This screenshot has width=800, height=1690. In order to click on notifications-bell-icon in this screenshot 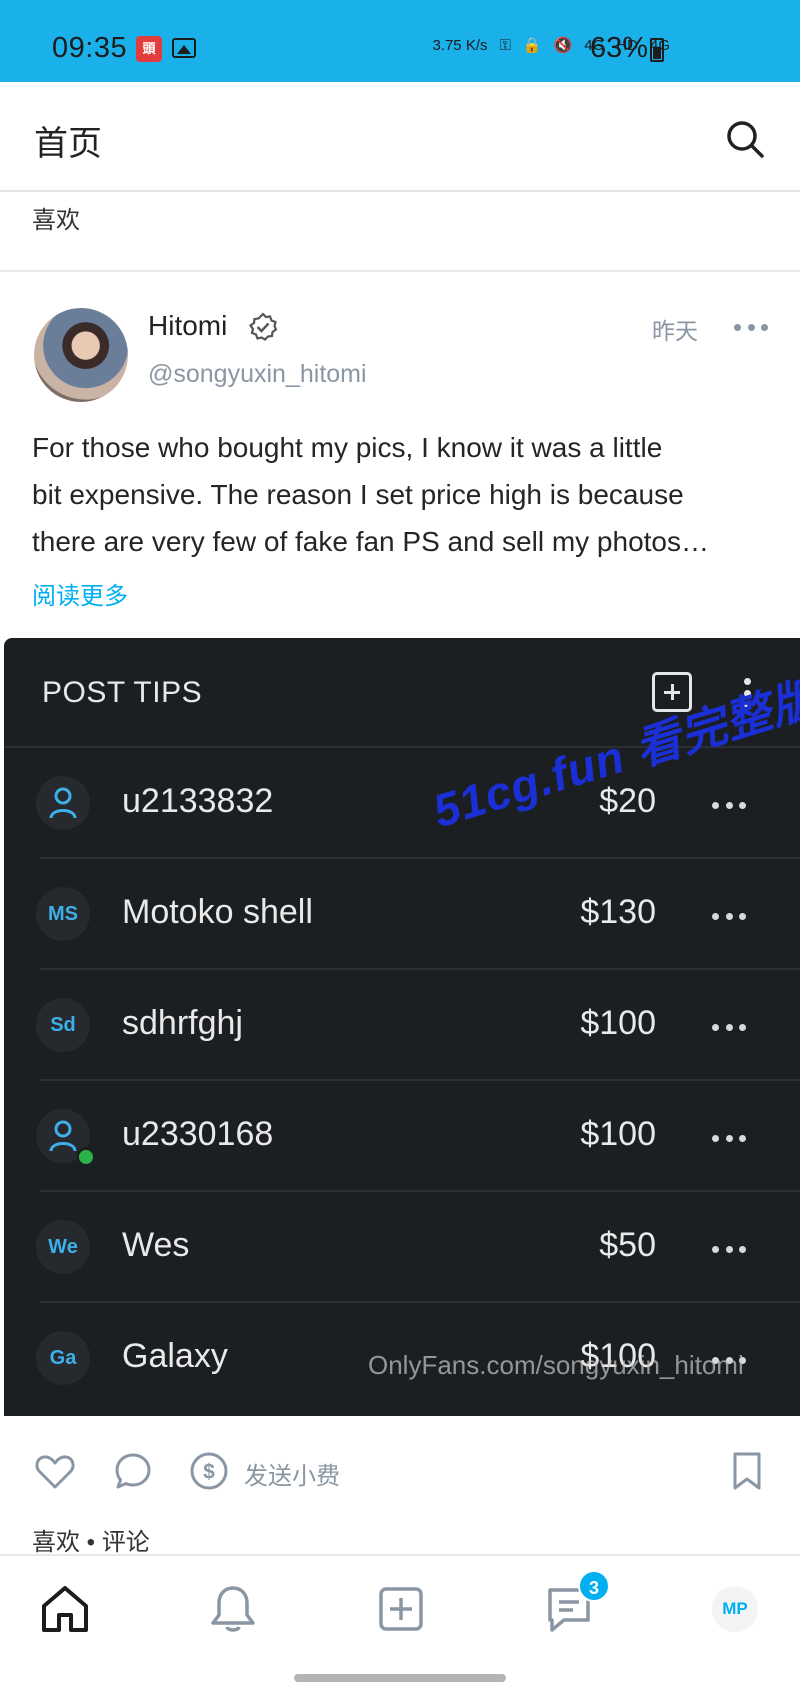, I will do `click(233, 1609)`.